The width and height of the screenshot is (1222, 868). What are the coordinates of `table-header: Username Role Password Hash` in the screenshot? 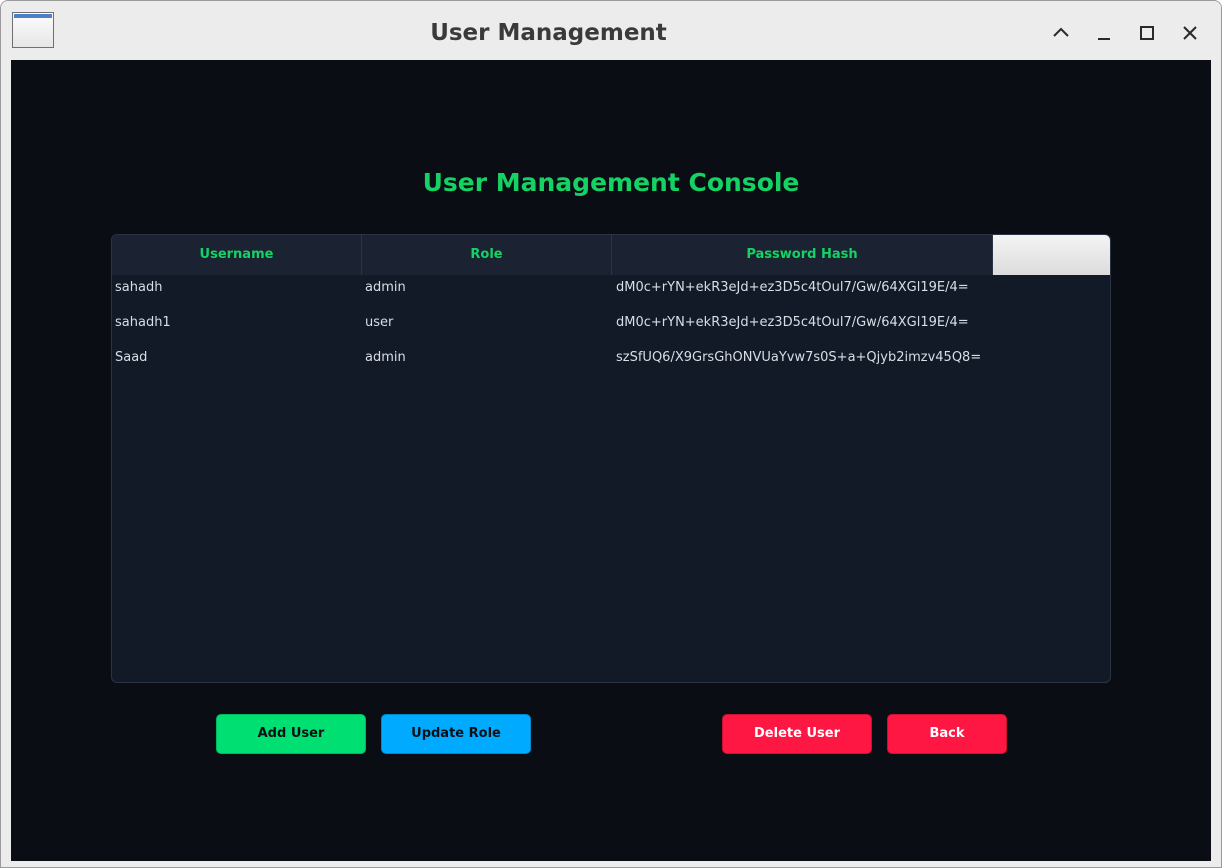 It's located at (611, 255).